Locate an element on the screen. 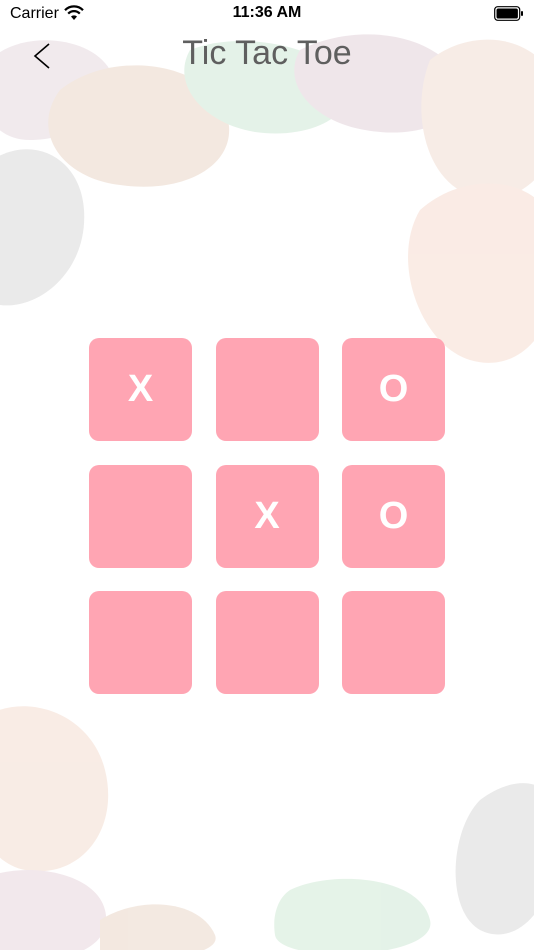 The height and width of the screenshot is (950, 534). status-time: 11:36 AM is located at coordinates (267, 12).